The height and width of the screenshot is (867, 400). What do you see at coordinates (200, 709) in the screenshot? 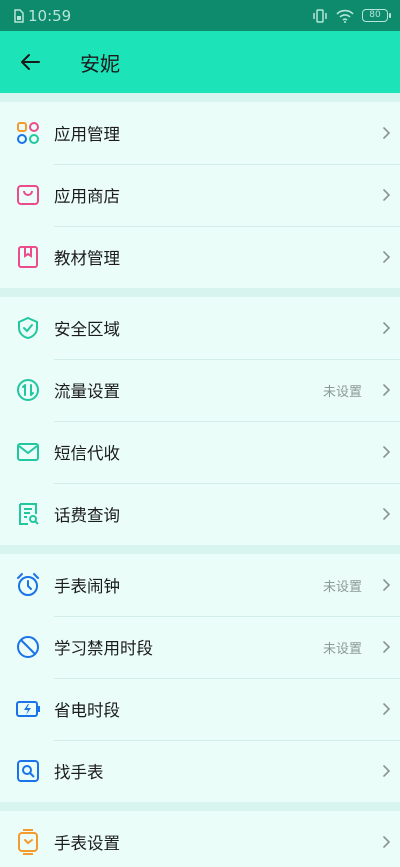
I see `list-item: 省电时段` at bounding box center [200, 709].